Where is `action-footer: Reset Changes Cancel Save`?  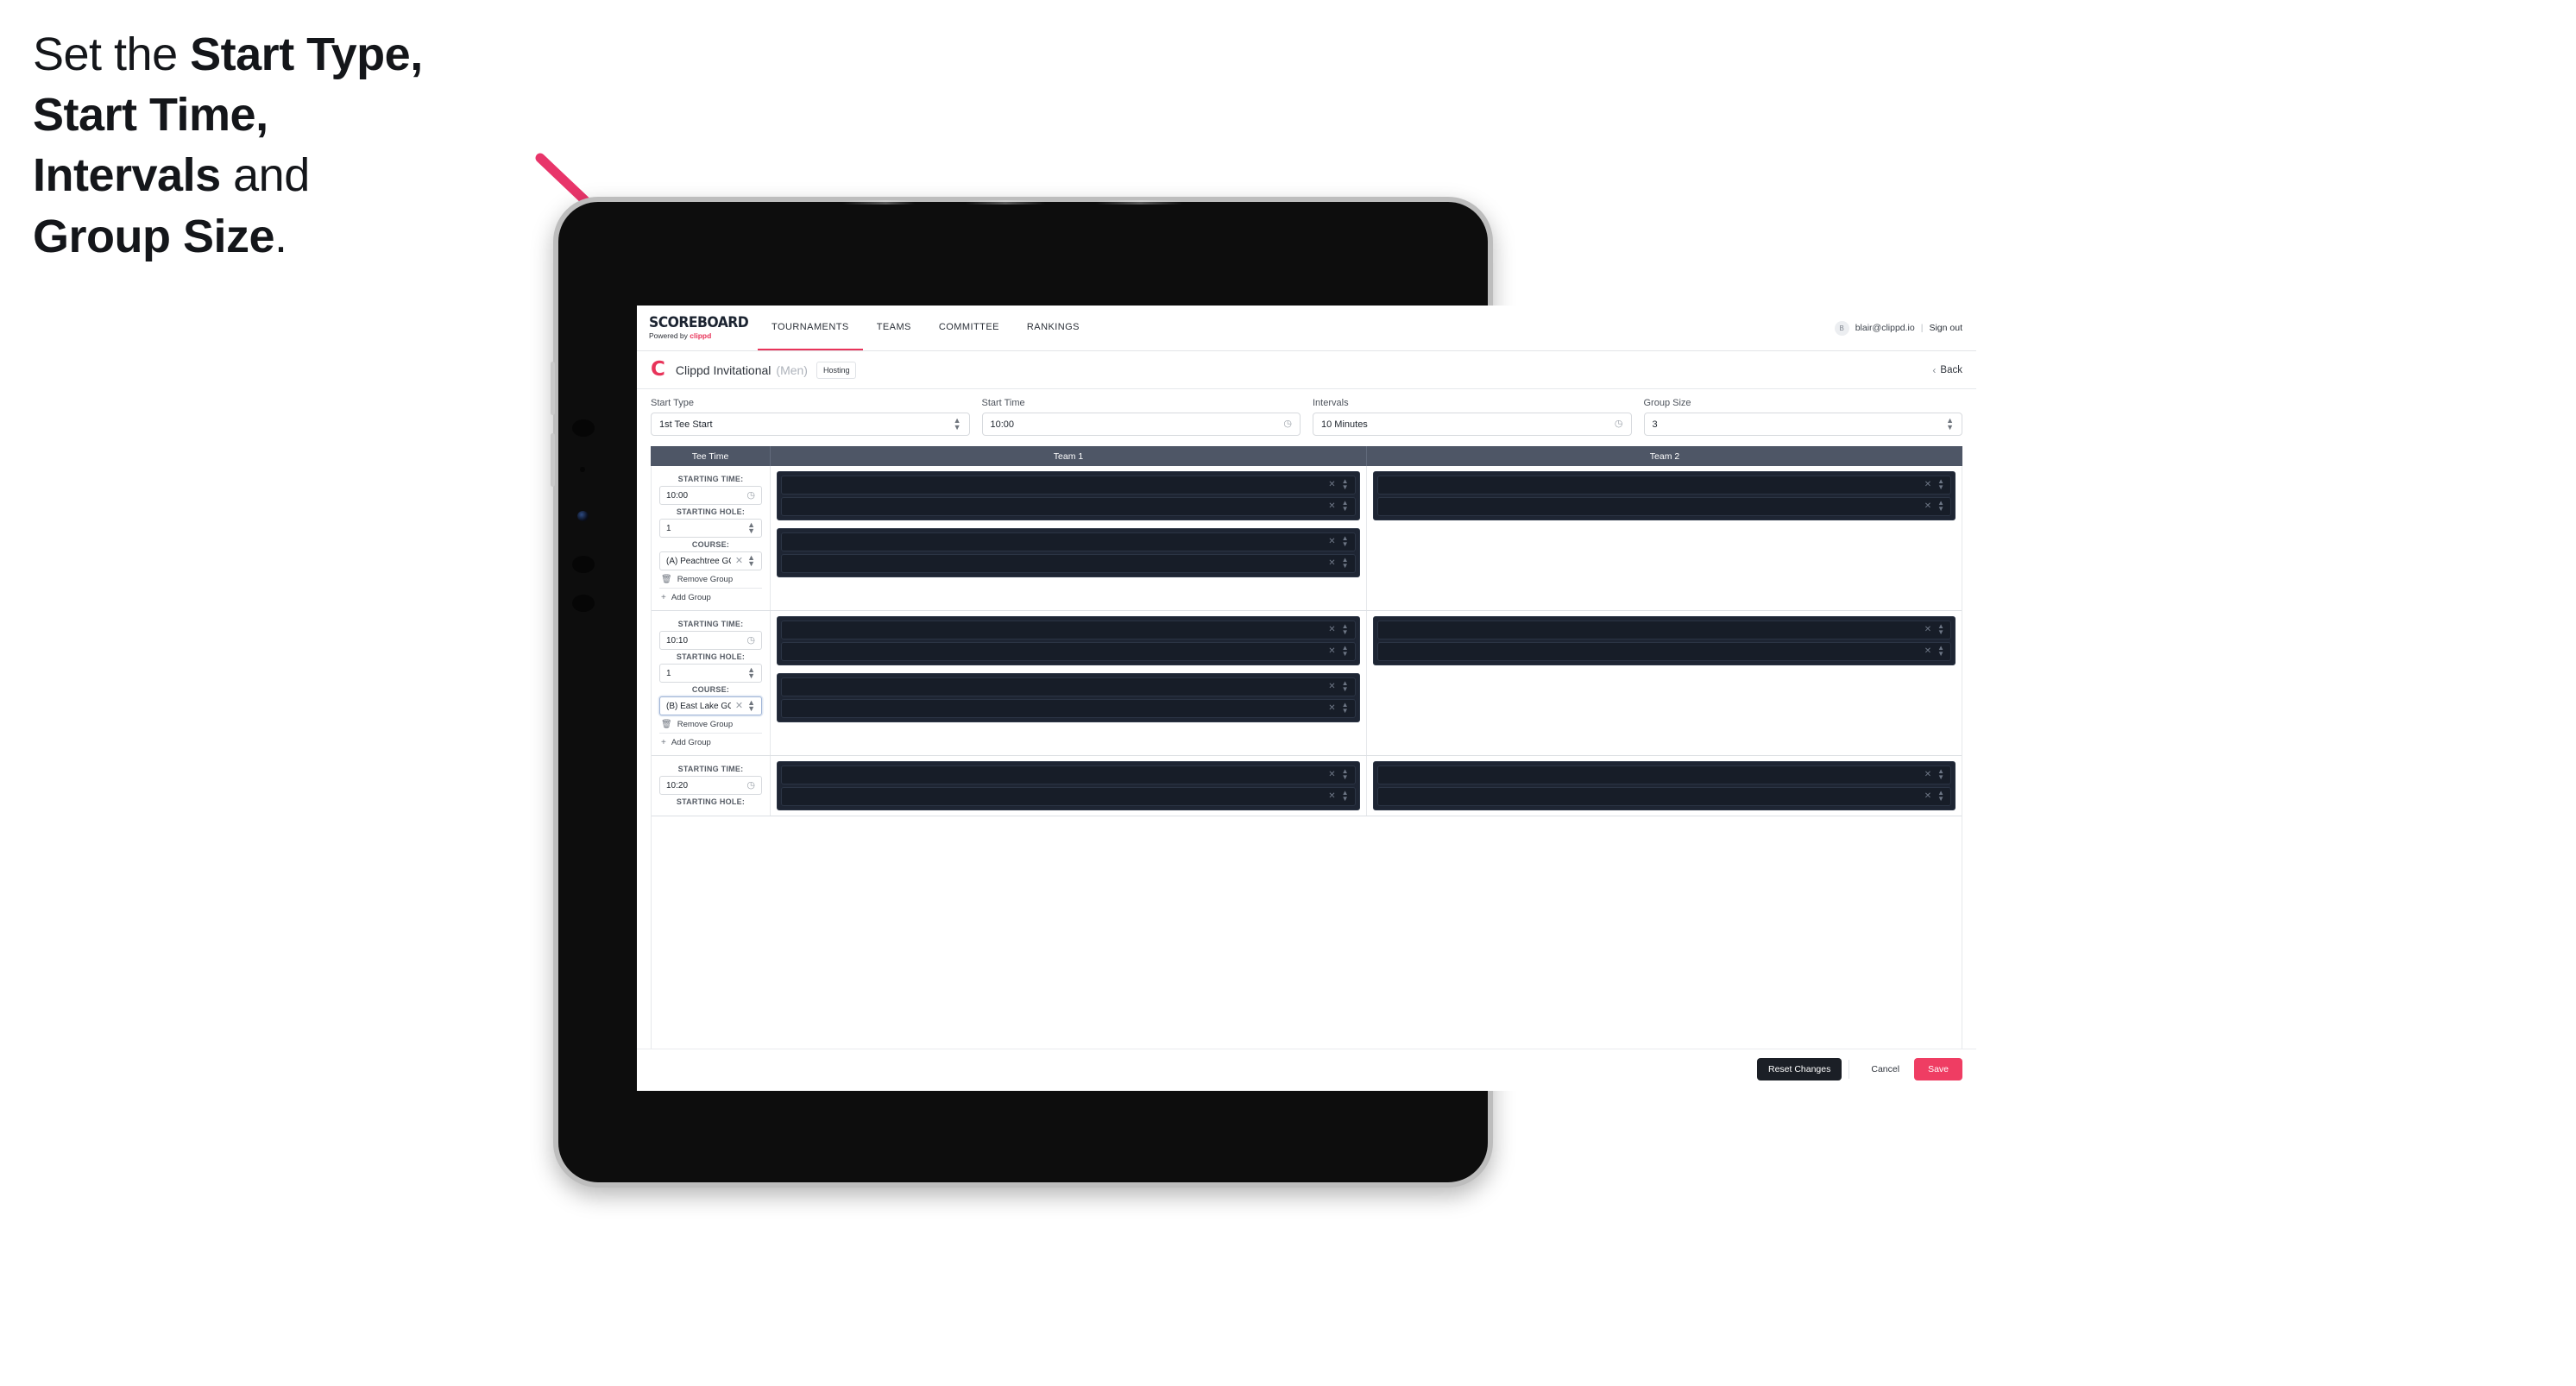
action-footer: Reset Changes Cancel Save is located at coordinates (1306, 1070).